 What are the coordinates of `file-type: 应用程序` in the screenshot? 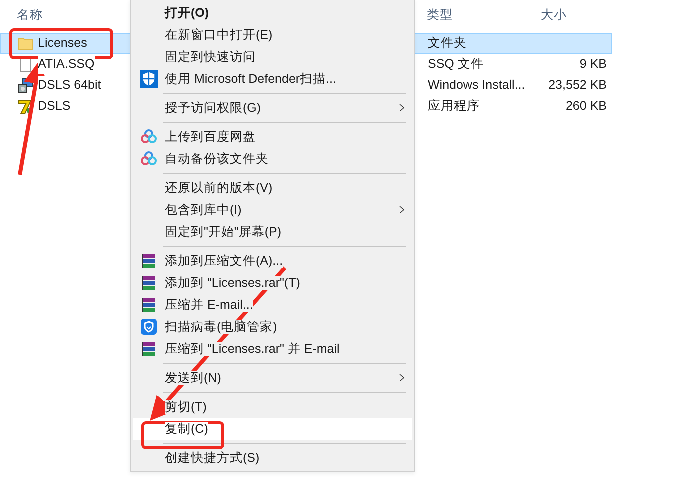 It's located at (454, 106).